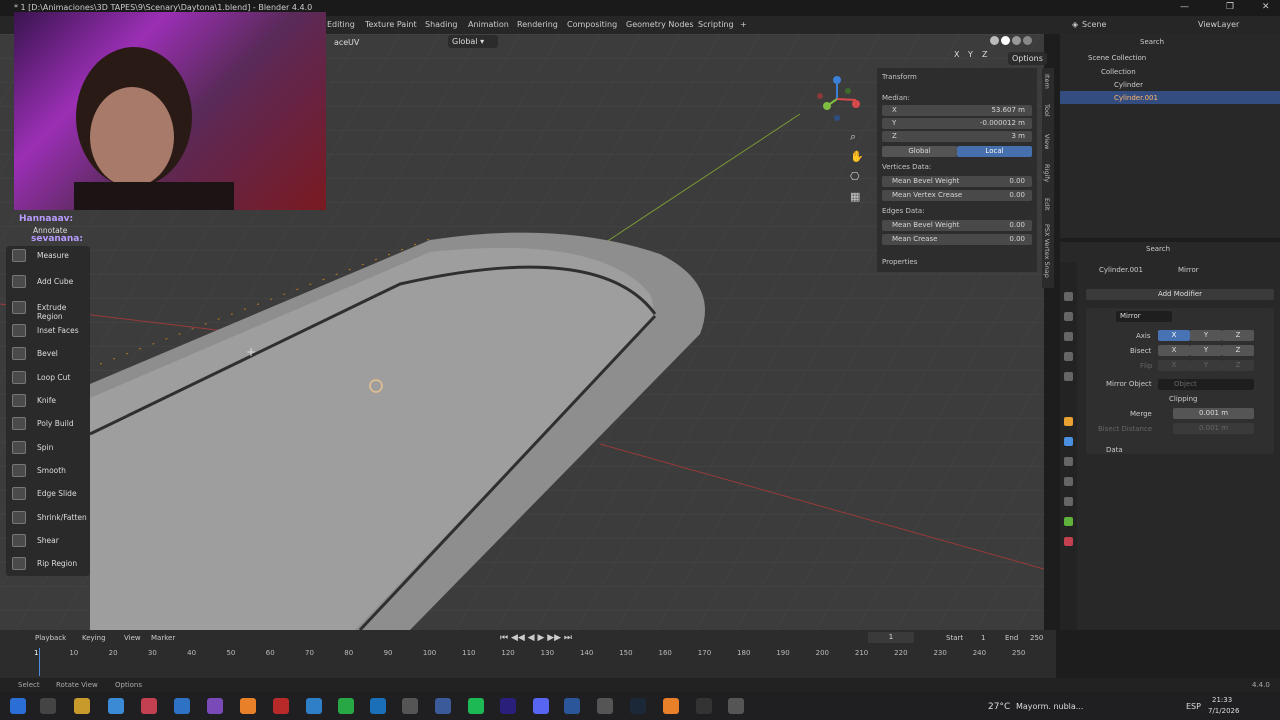 The width and height of the screenshot is (1280, 720). Describe the element at coordinates (1222, 700) in the screenshot. I see `clock-time: 21:33` at that location.